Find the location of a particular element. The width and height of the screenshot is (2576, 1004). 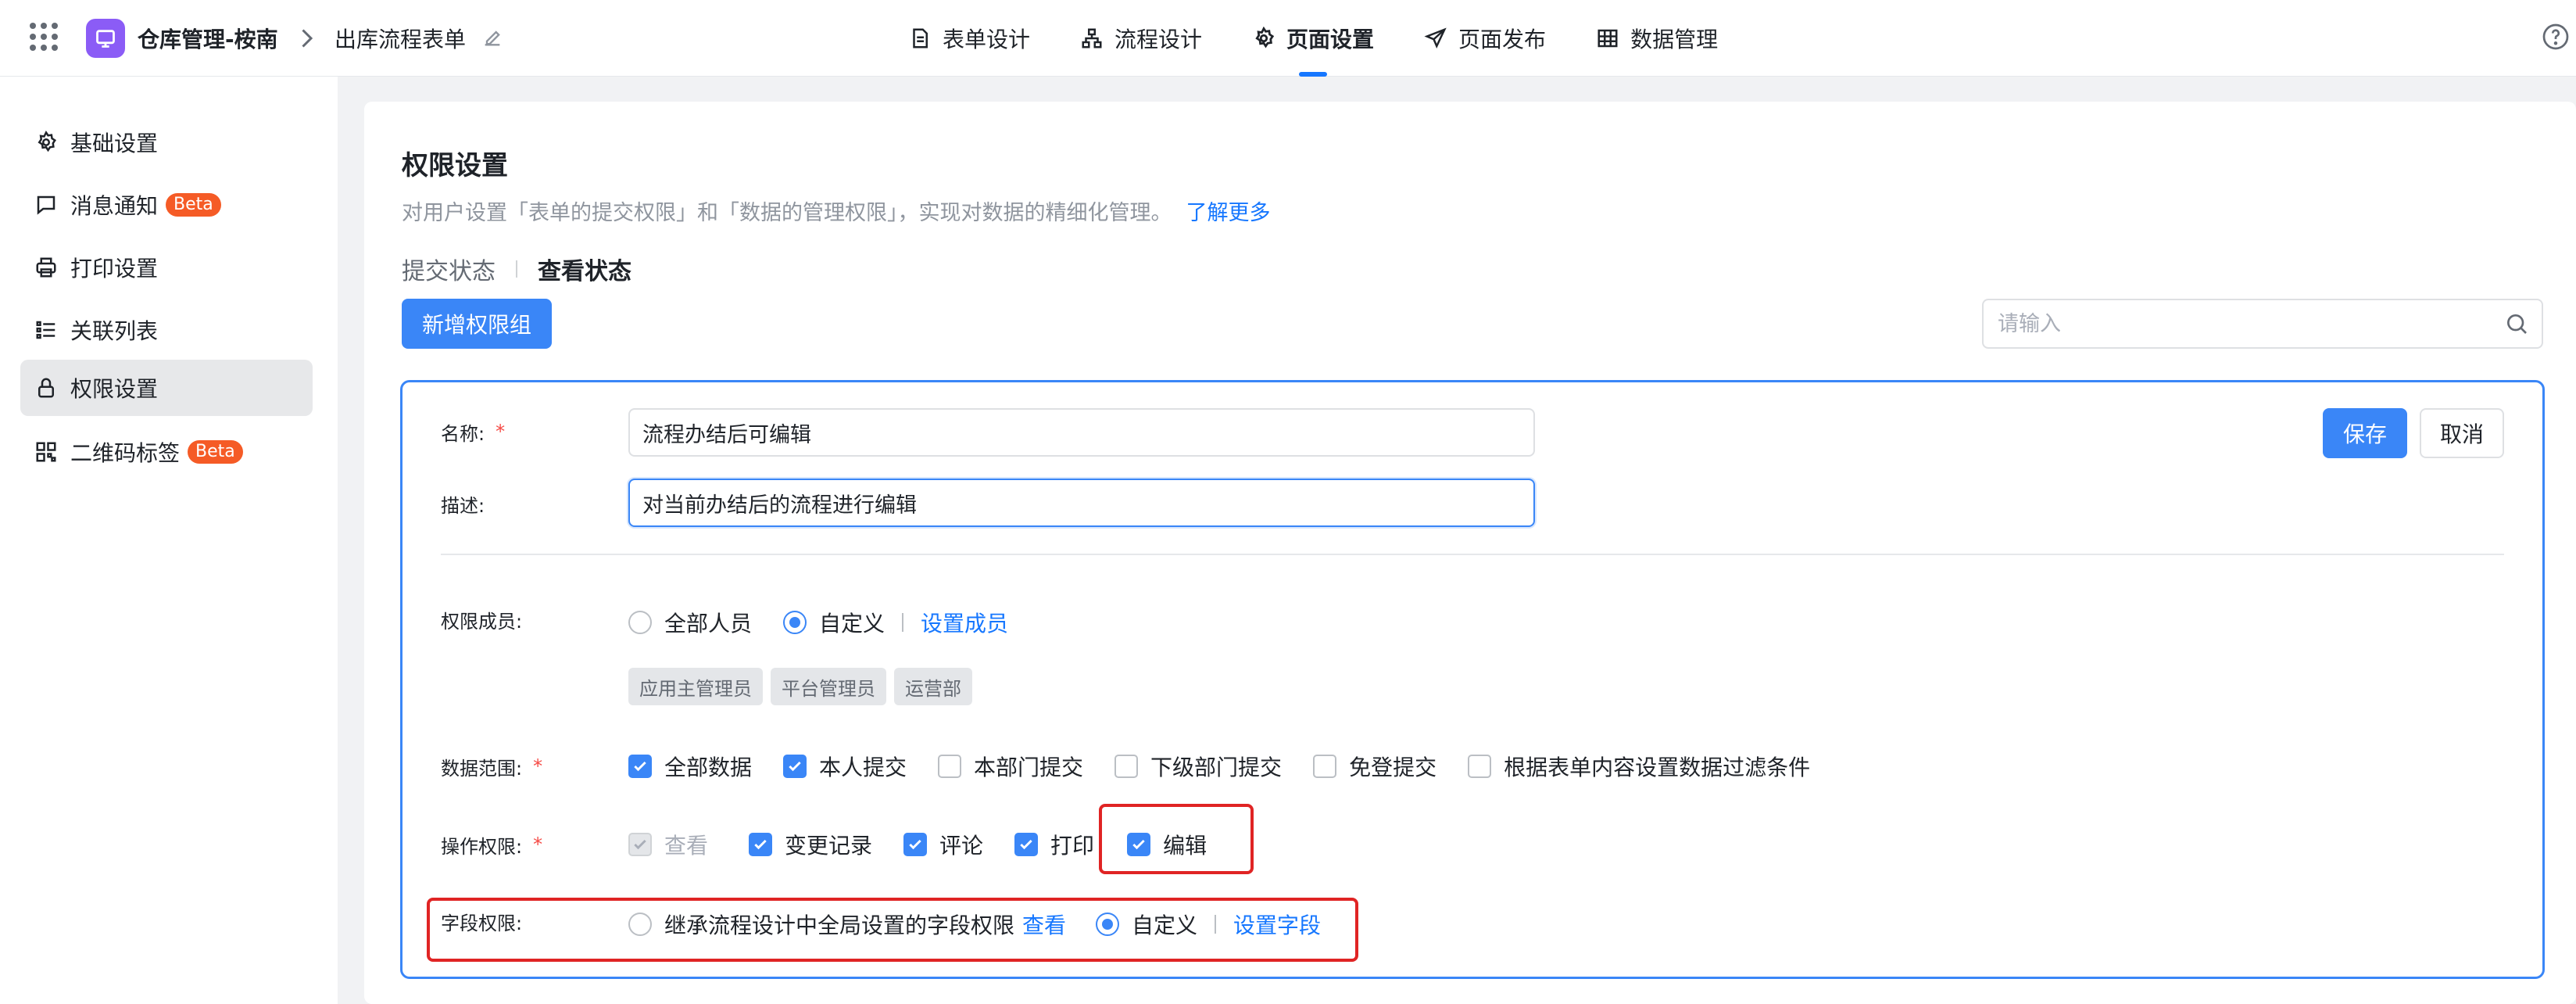

members-label: 权限成员: is located at coordinates (482, 621).